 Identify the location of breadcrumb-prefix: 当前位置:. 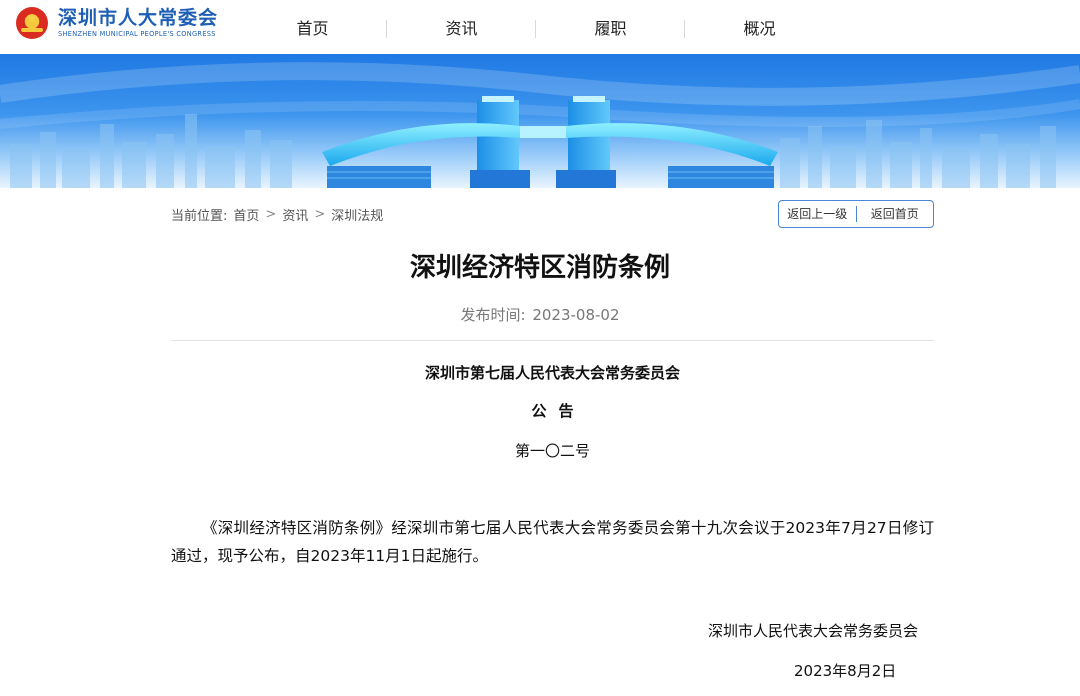
(199, 216).